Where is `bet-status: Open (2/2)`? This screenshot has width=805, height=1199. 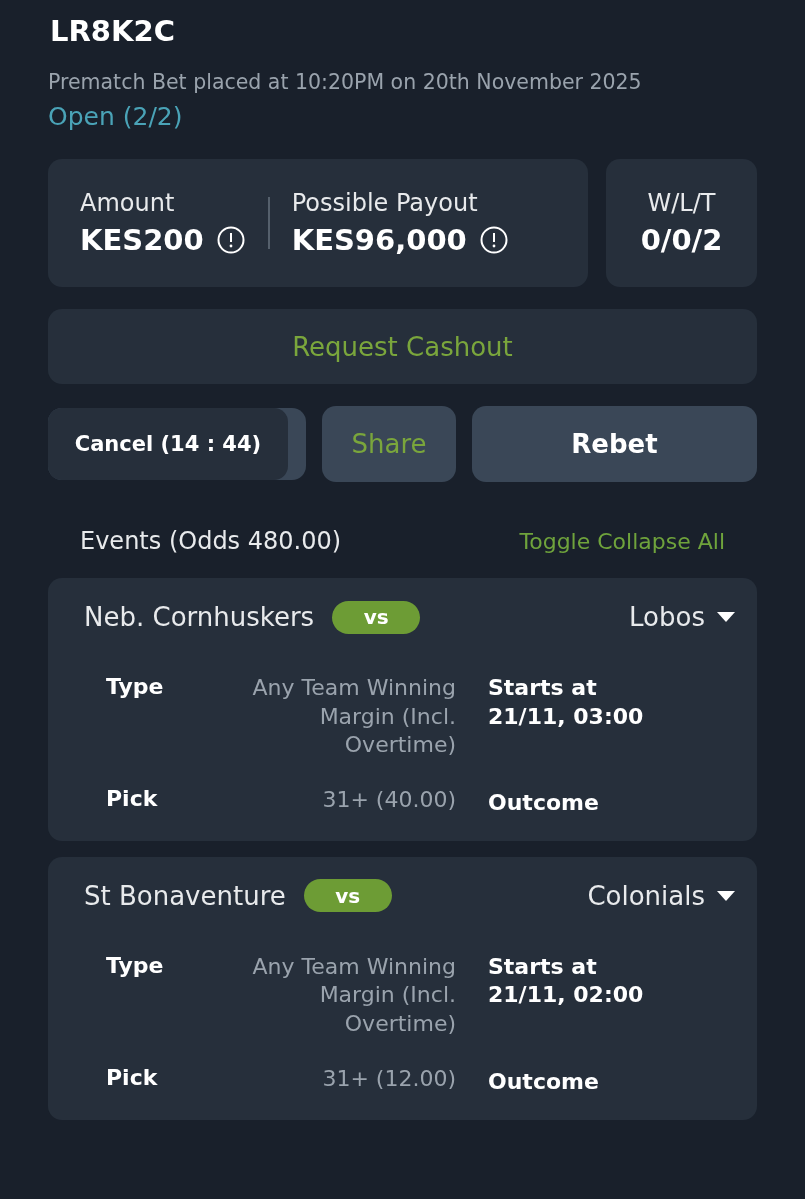 bet-status: Open (2/2) is located at coordinates (116, 116).